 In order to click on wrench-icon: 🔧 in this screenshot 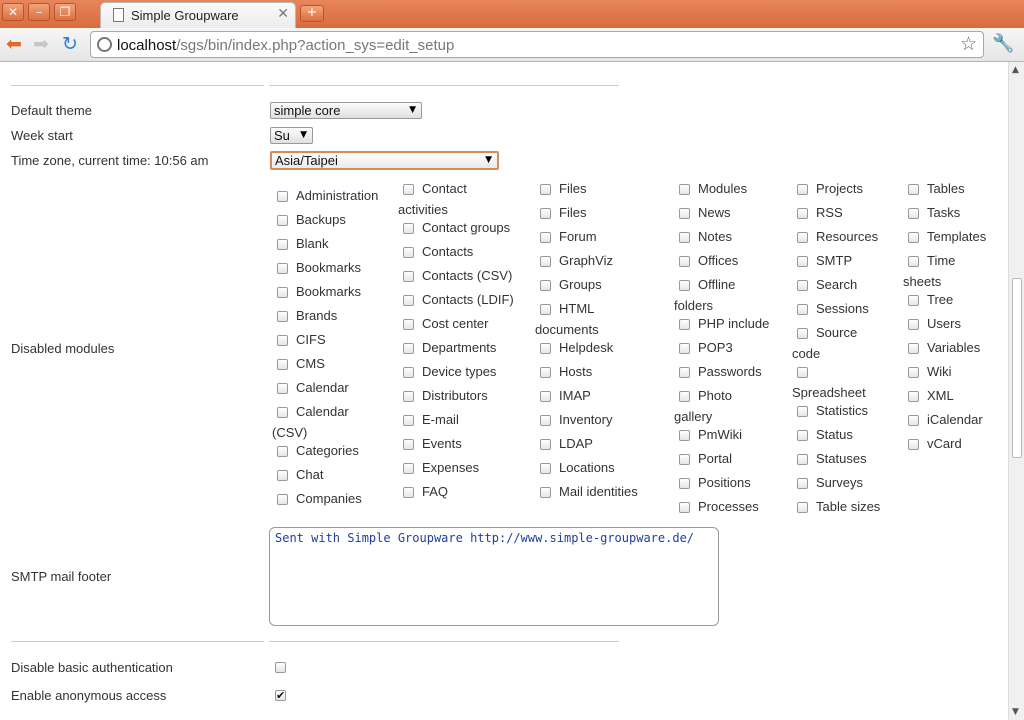, I will do `click(1003, 43)`.